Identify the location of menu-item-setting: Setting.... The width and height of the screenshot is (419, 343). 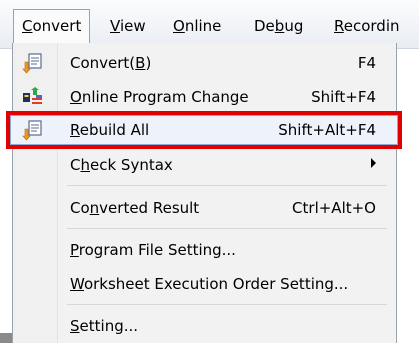
(204, 326).